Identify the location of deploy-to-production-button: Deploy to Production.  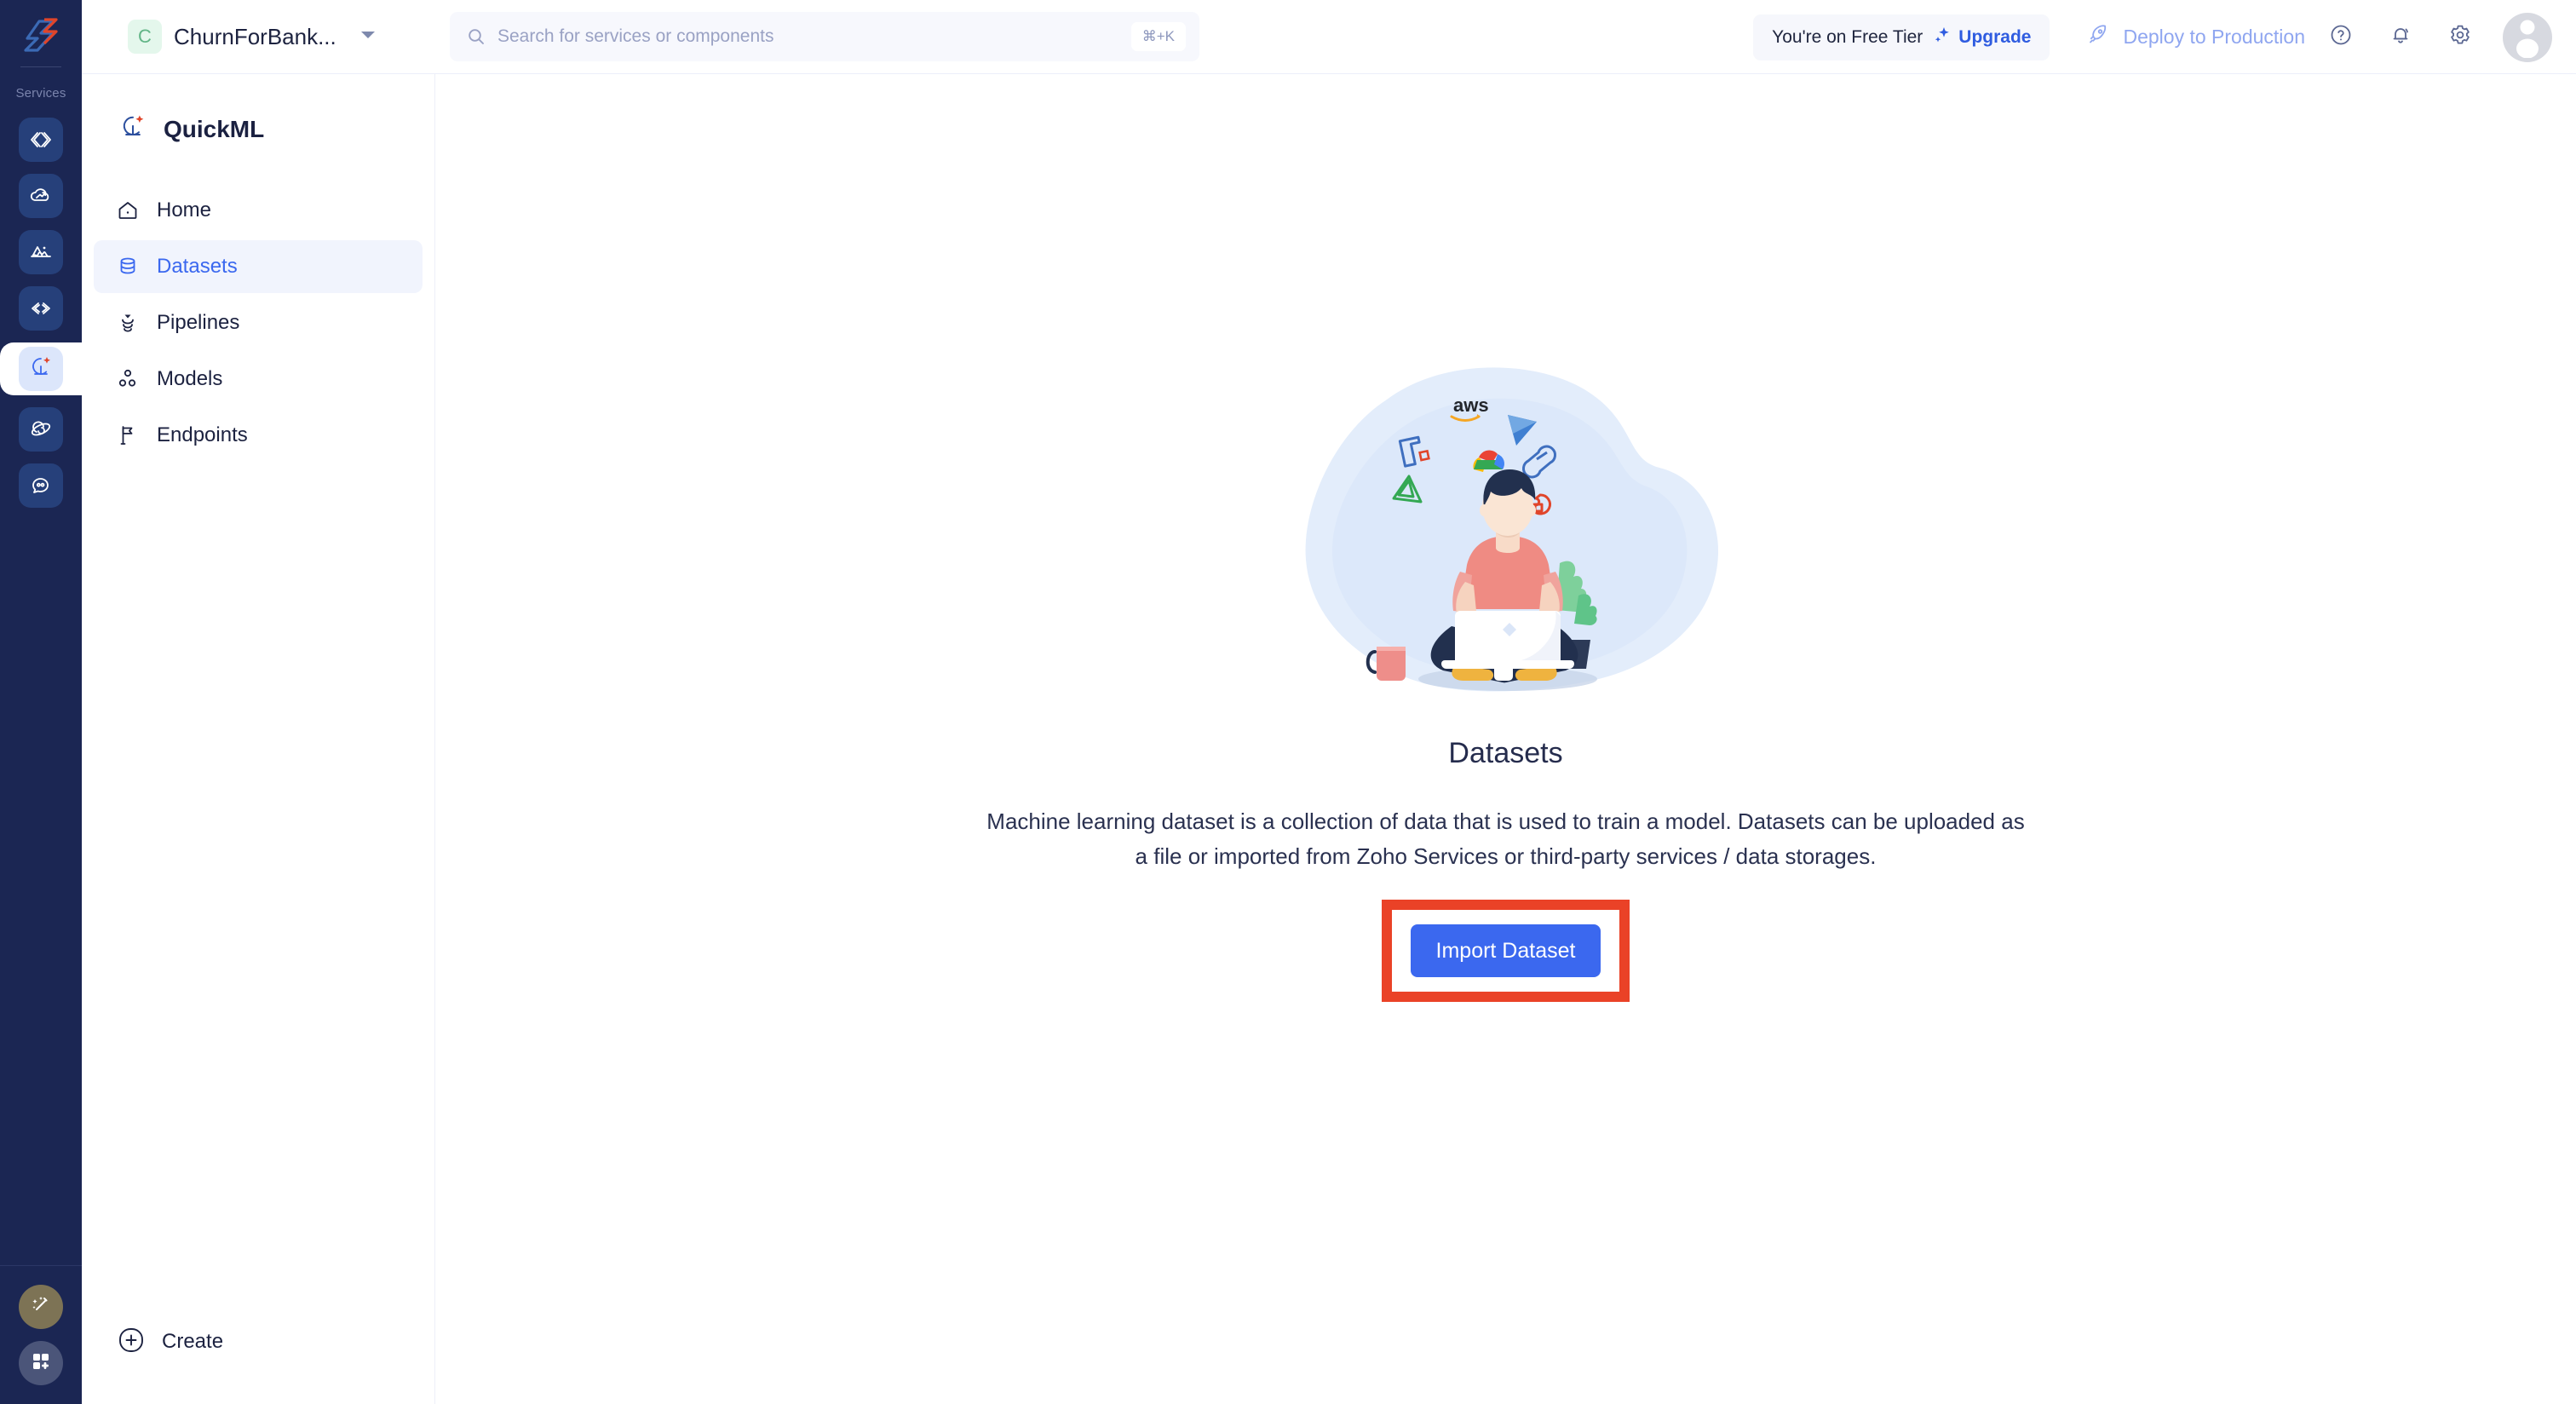
(2195, 37).